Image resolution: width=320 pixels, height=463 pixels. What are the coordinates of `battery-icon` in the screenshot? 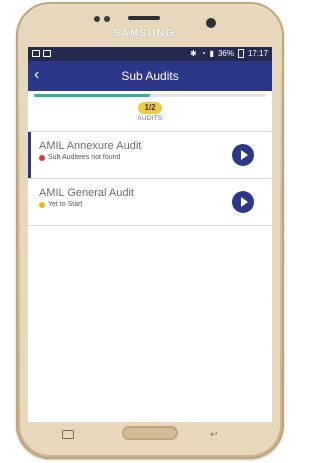 It's located at (240, 53).